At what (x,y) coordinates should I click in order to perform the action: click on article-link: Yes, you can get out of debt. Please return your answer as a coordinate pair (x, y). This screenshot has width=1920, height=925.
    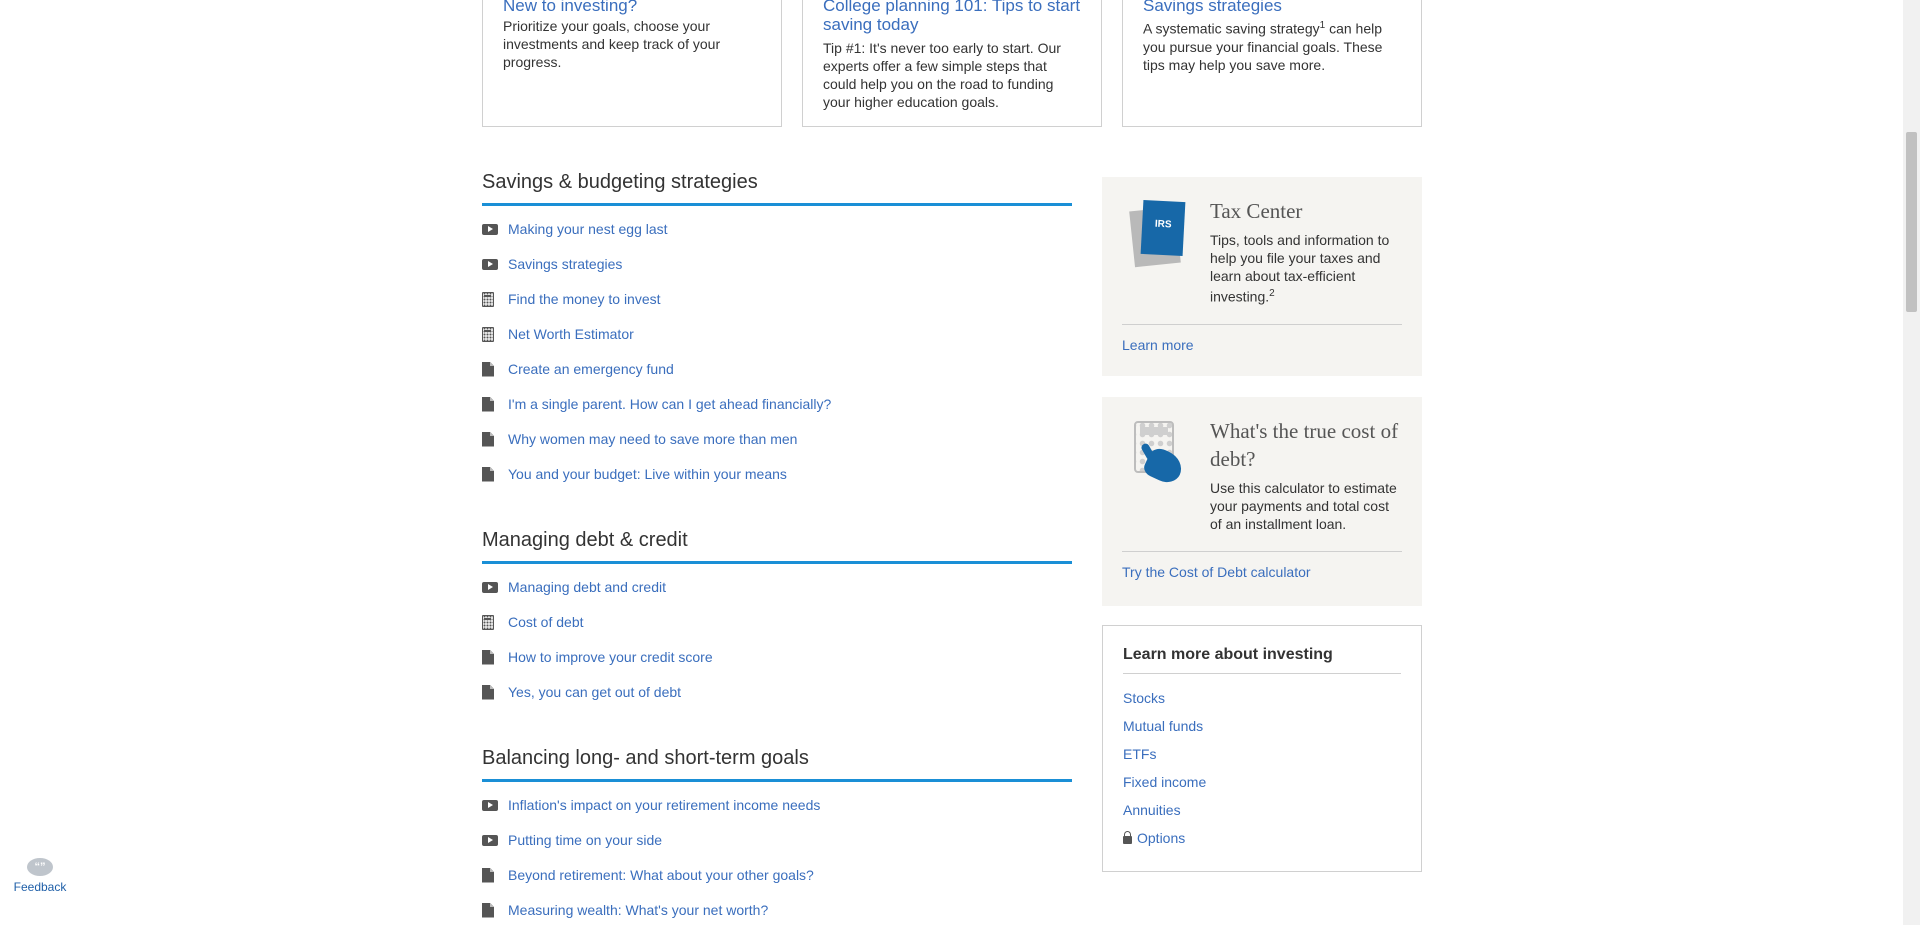
    Looking at the image, I should click on (594, 692).